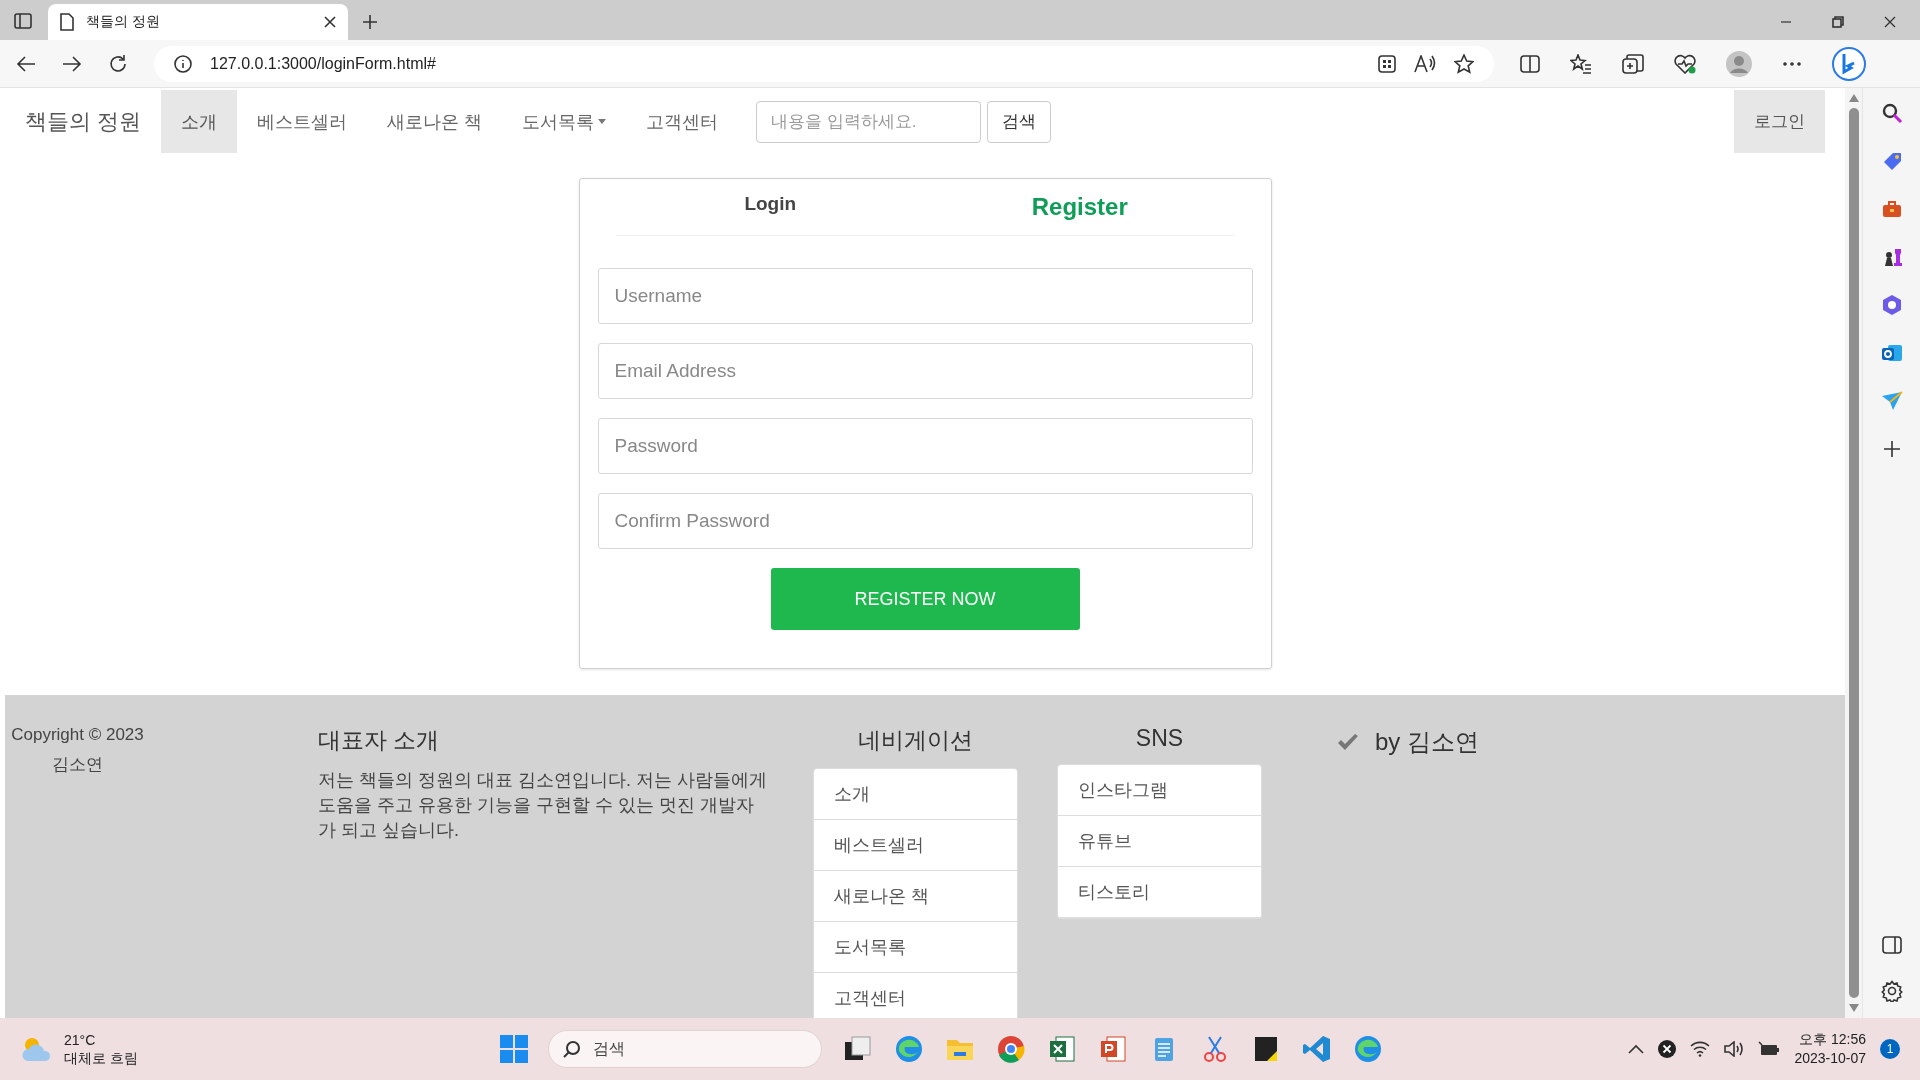 The image size is (1920, 1080). What do you see at coordinates (1636, 1049) in the screenshot?
I see `chevron-up-icon` at bounding box center [1636, 1049].